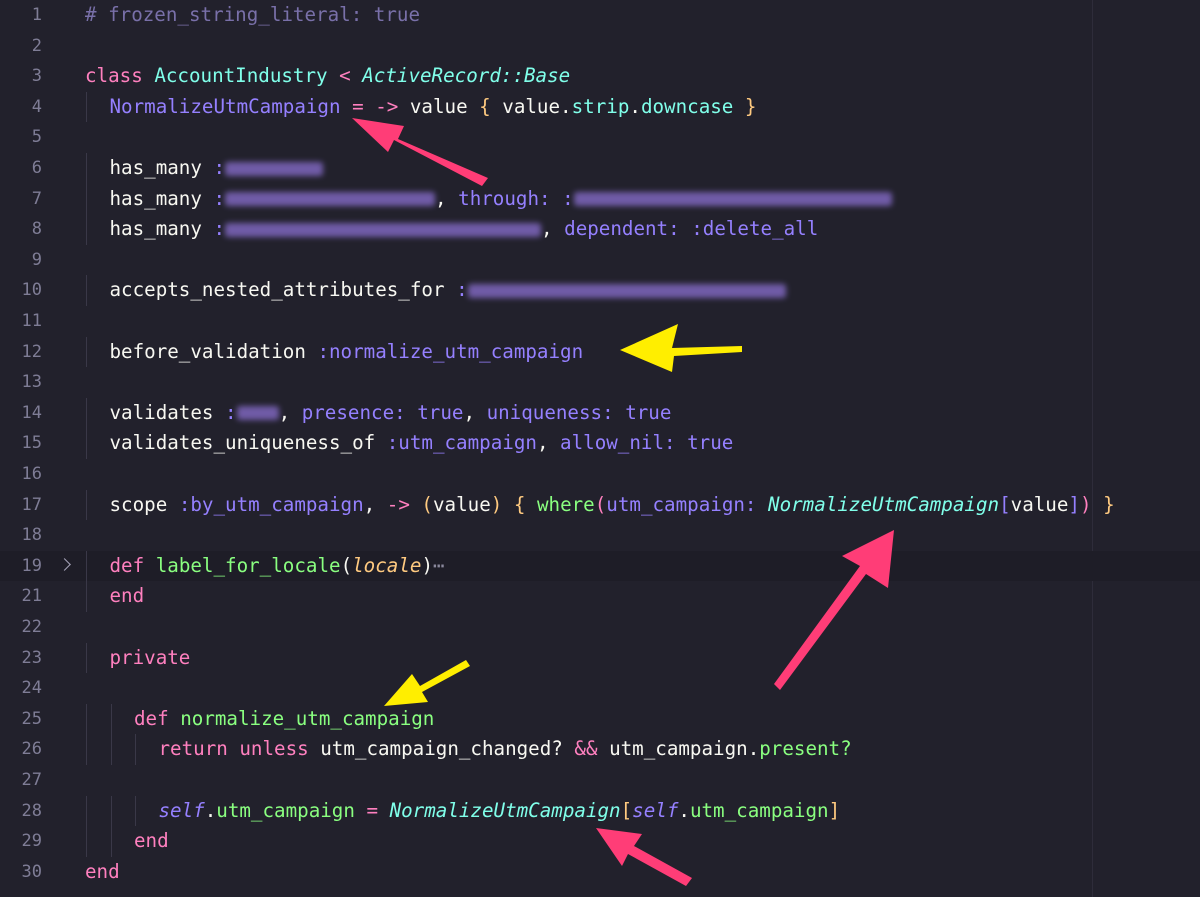  I want to click on code-line: 27, so click(600, 780).